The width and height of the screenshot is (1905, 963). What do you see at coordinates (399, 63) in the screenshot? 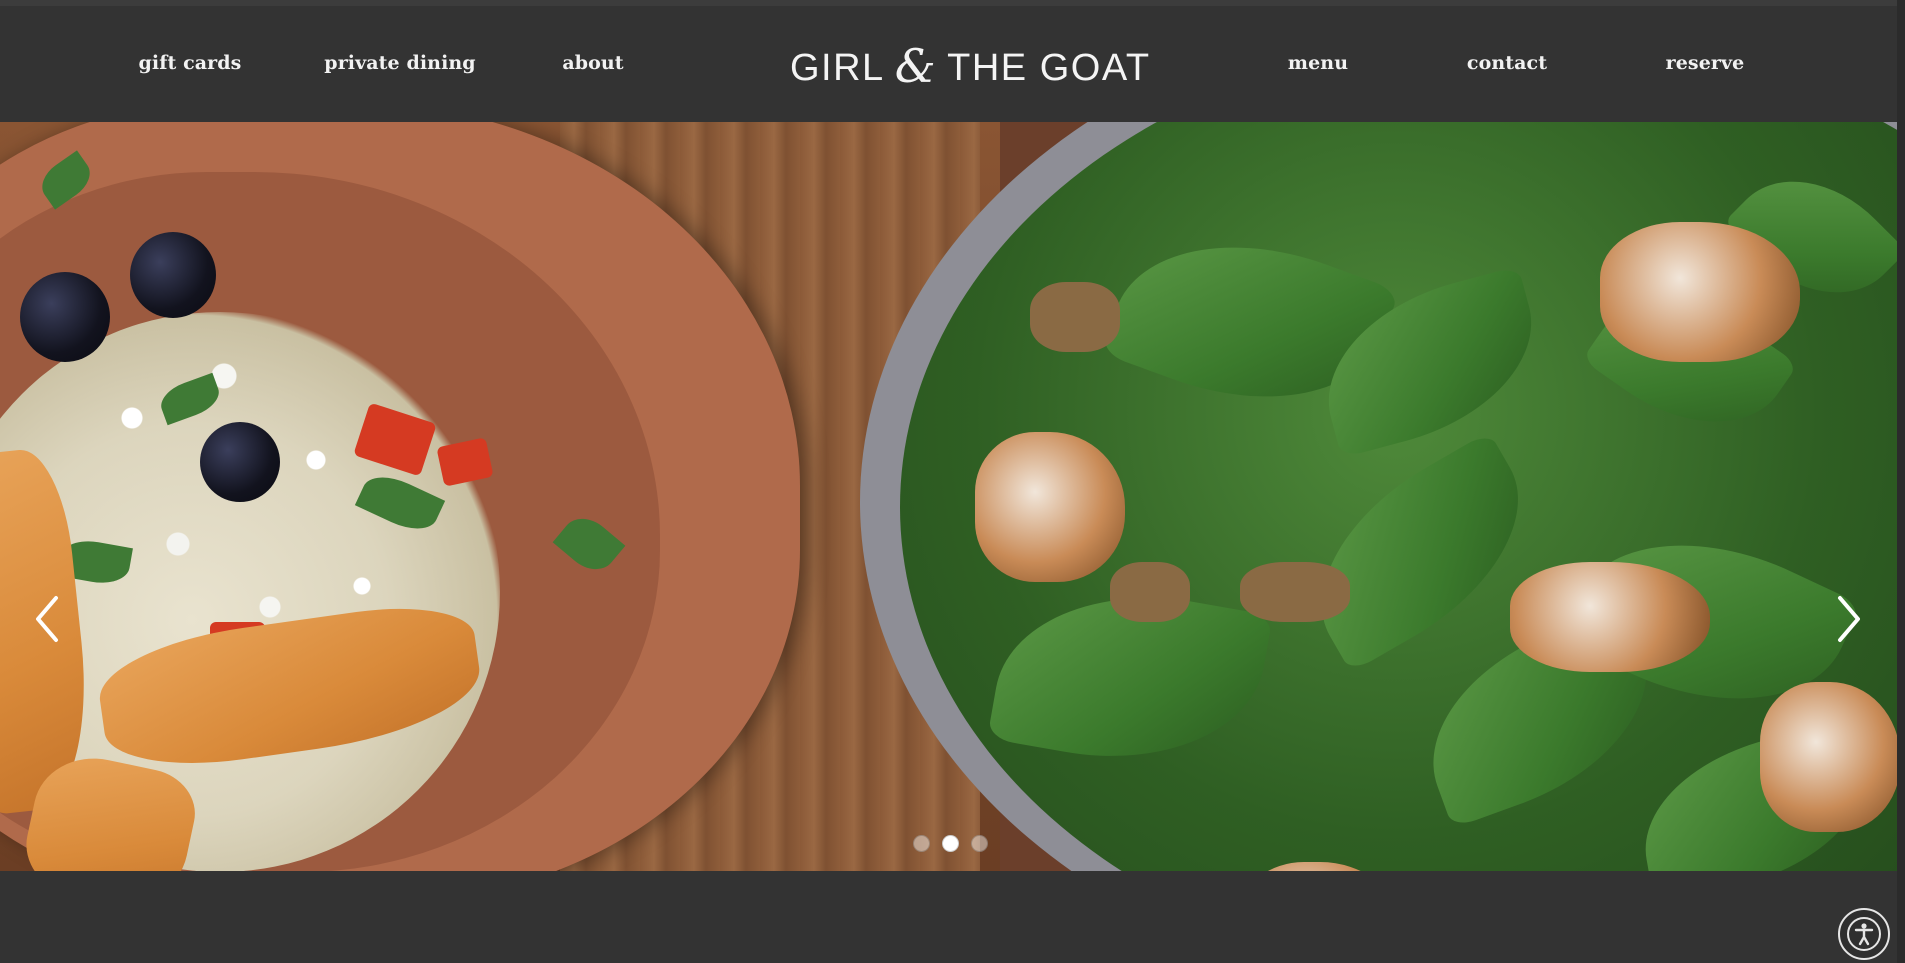
I see `nav-private-dining: private dining` at bounding box center [399, 63].